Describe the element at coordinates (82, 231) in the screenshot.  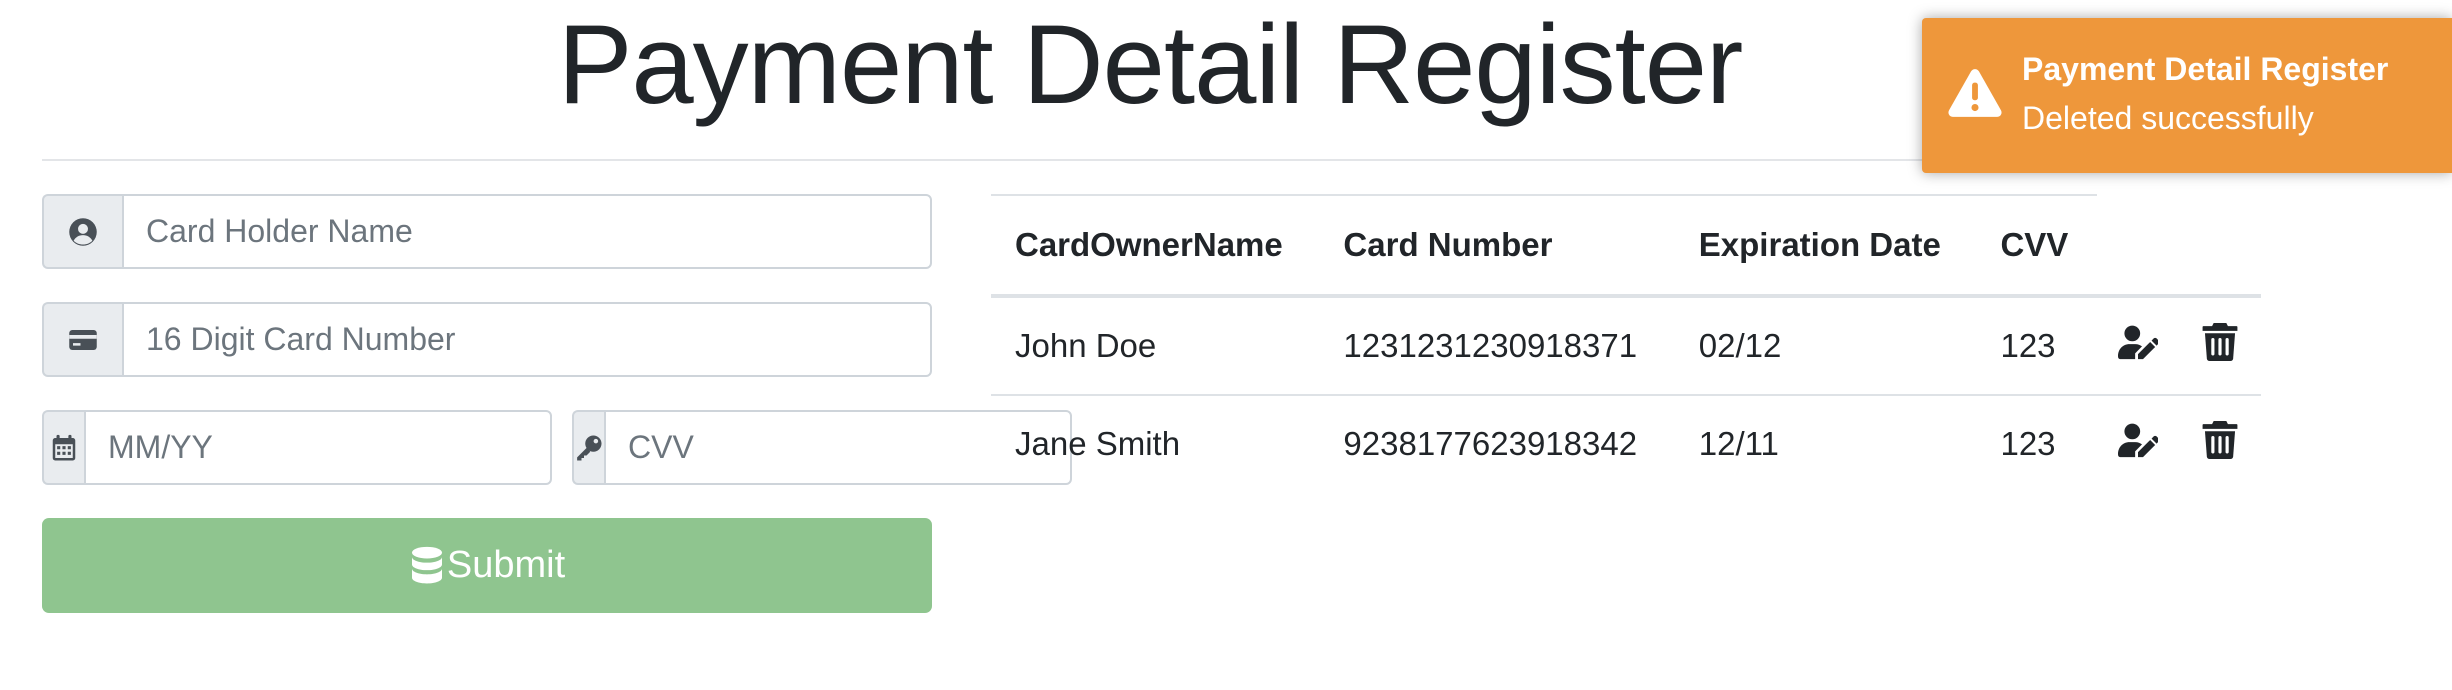
I see `user-circle-icon` at that location.